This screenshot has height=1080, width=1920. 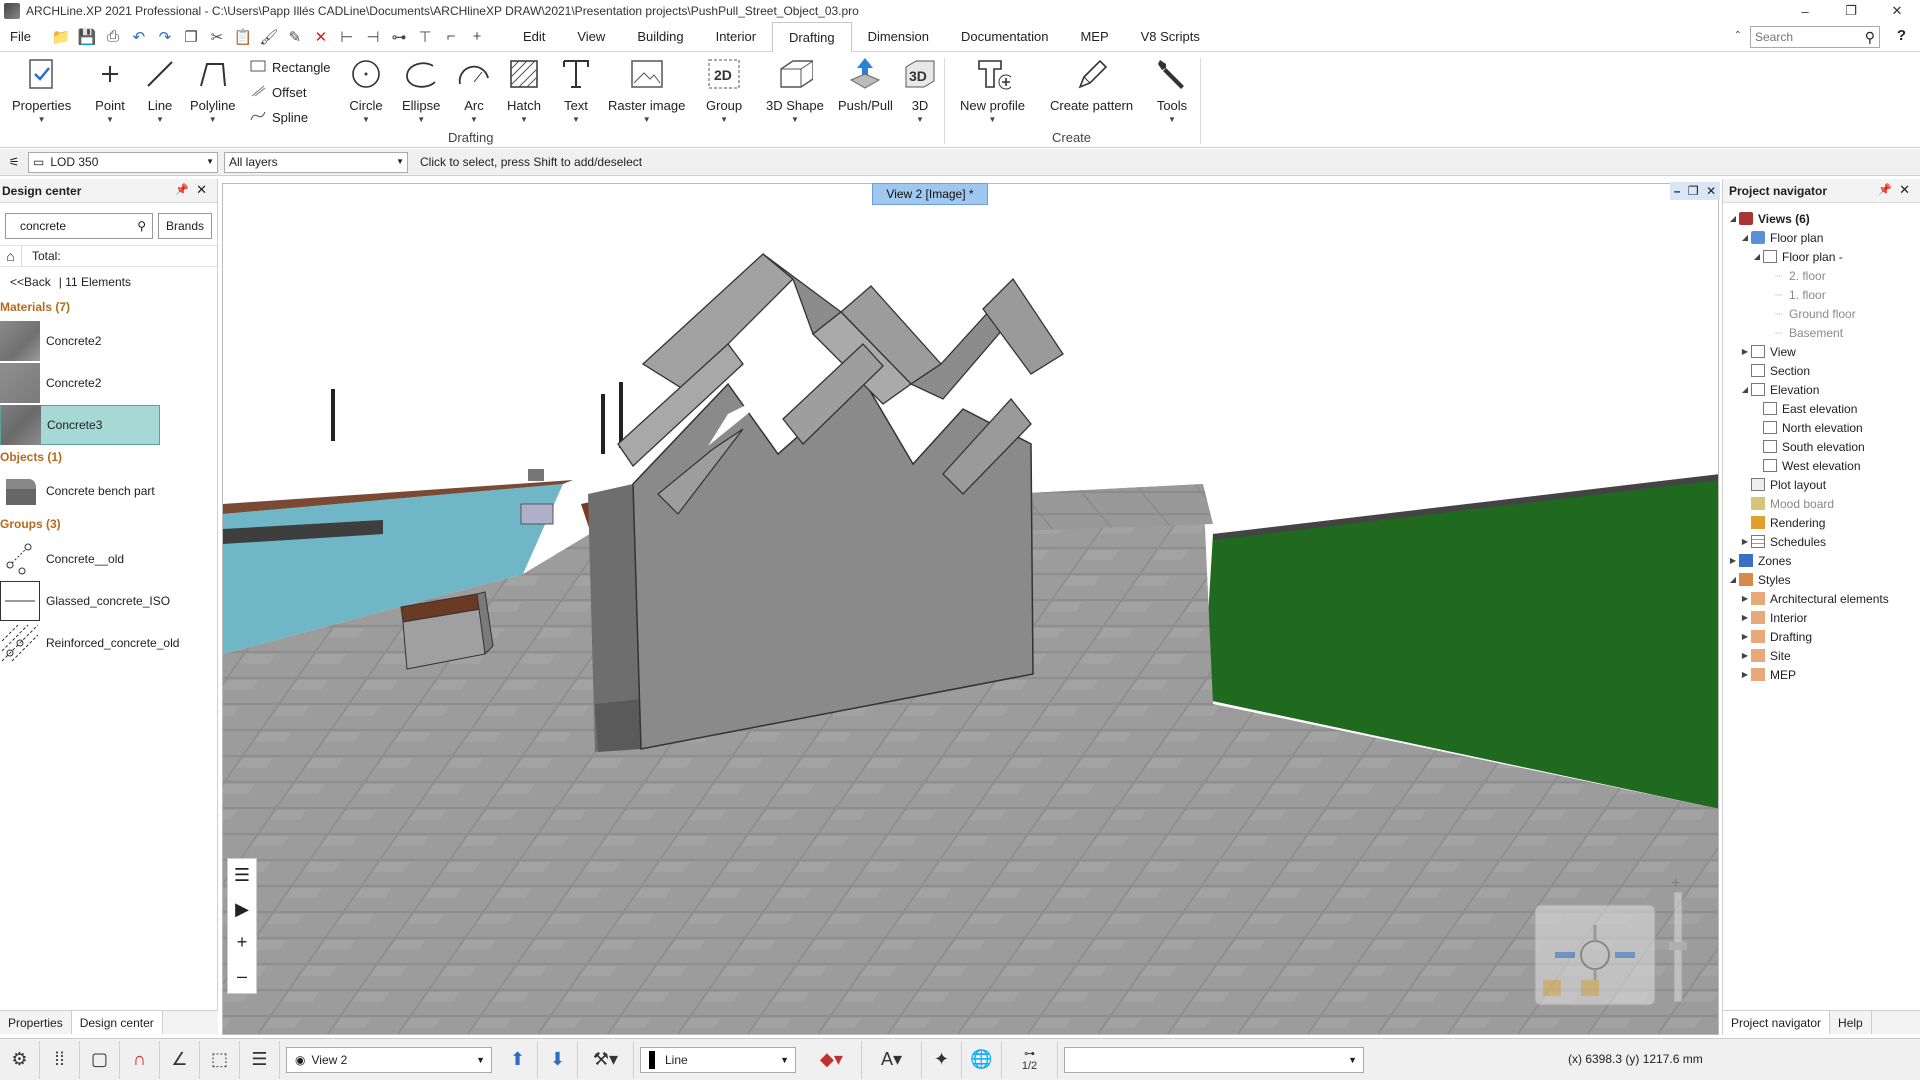 I want to click on restore-icon: ❐, so click(x=1693, y=191).